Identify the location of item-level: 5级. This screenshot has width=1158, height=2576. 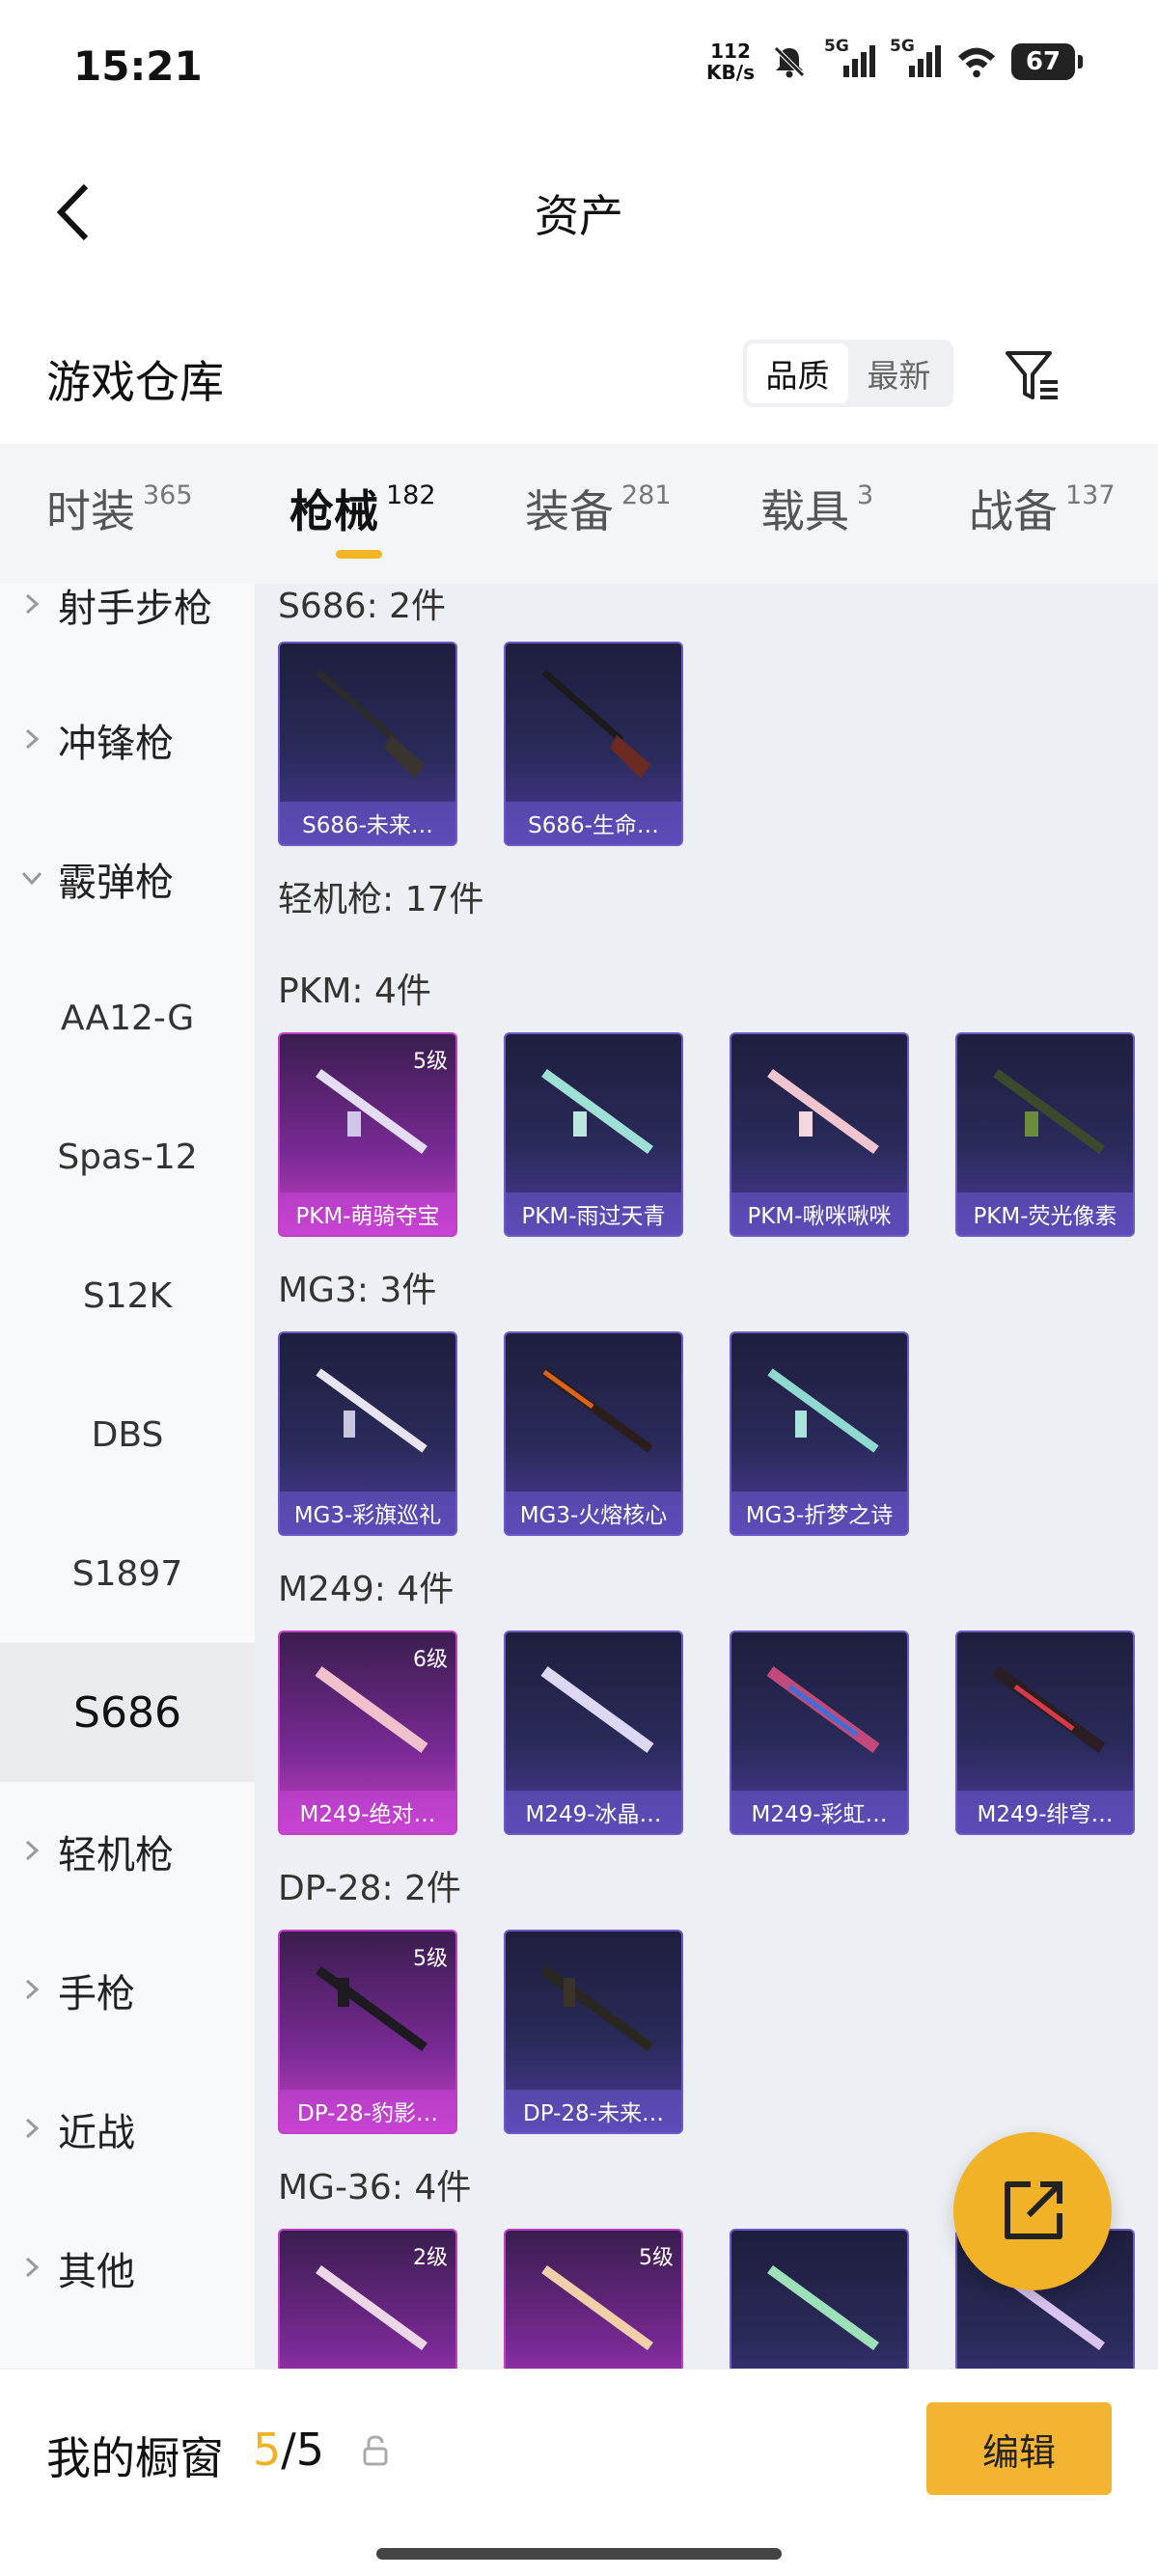
(430, 1959).